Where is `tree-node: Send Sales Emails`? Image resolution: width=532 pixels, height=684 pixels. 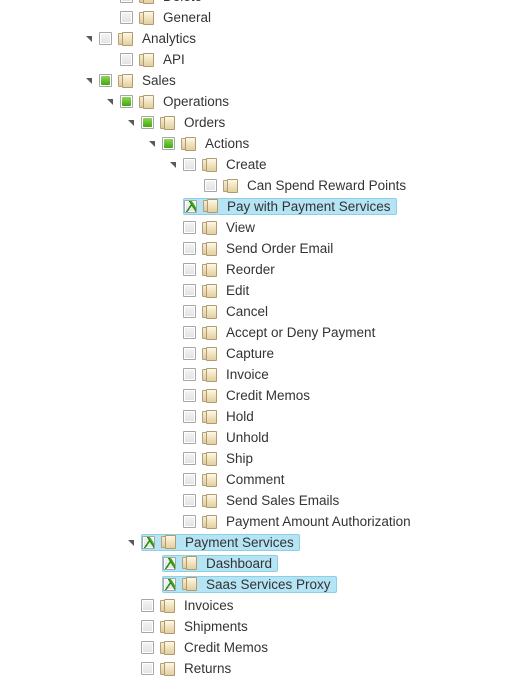 tree-node: Send Sales Emails is located at coordinates (262, 500).